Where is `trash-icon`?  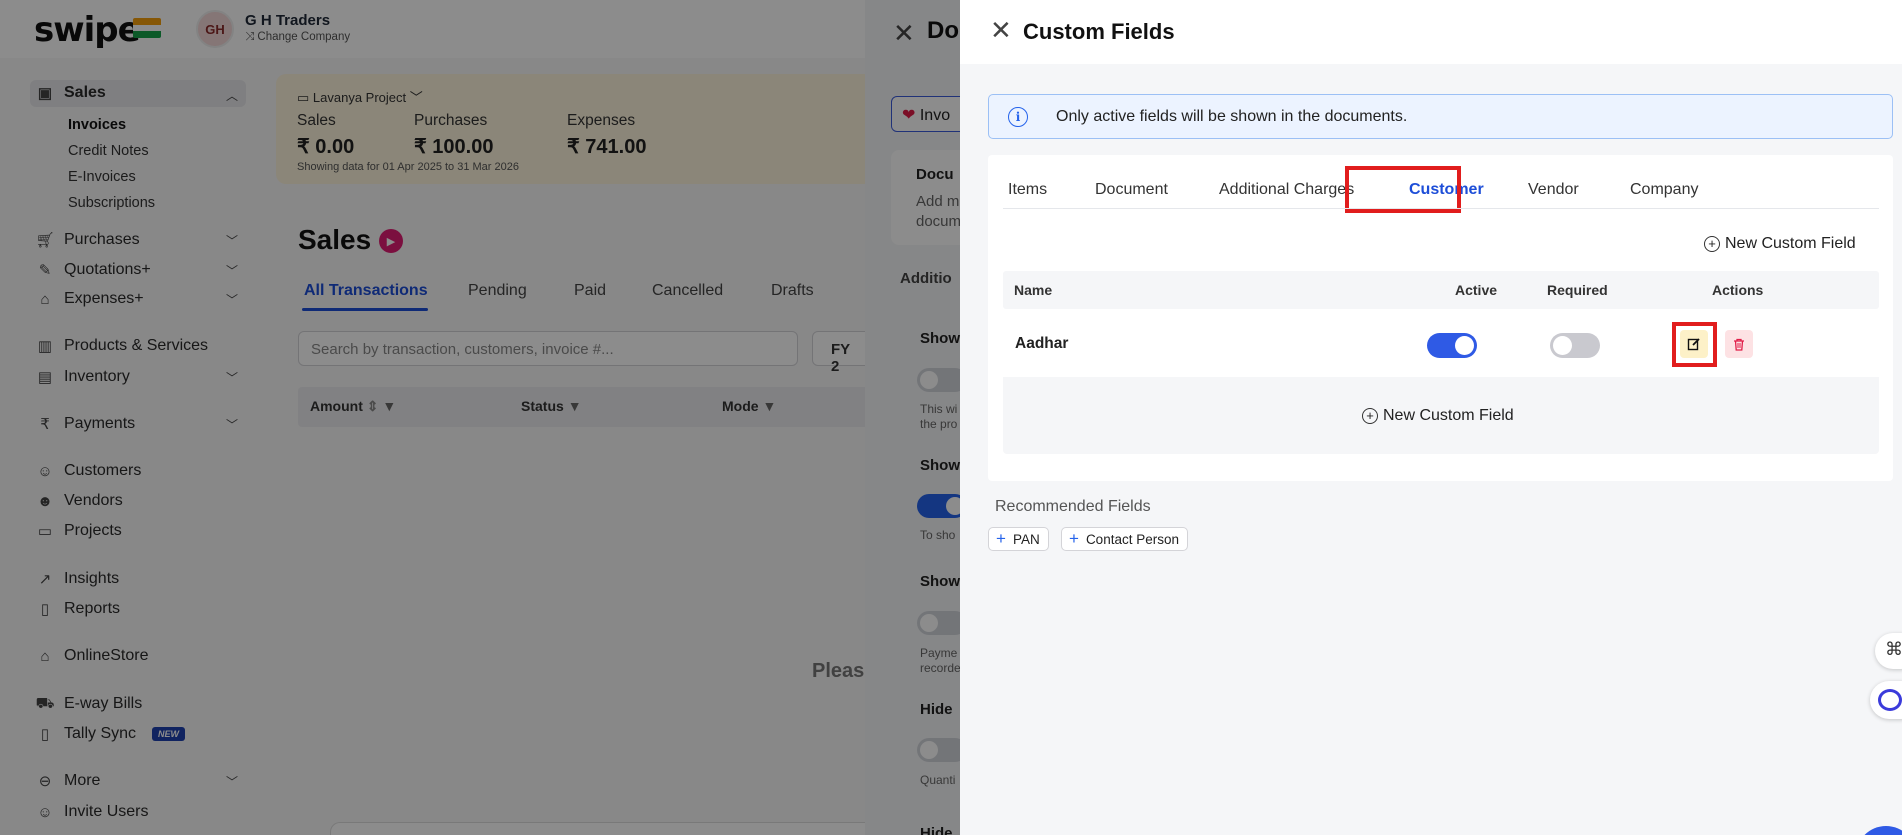
trash-icon is located at coordinates (1739, 344).